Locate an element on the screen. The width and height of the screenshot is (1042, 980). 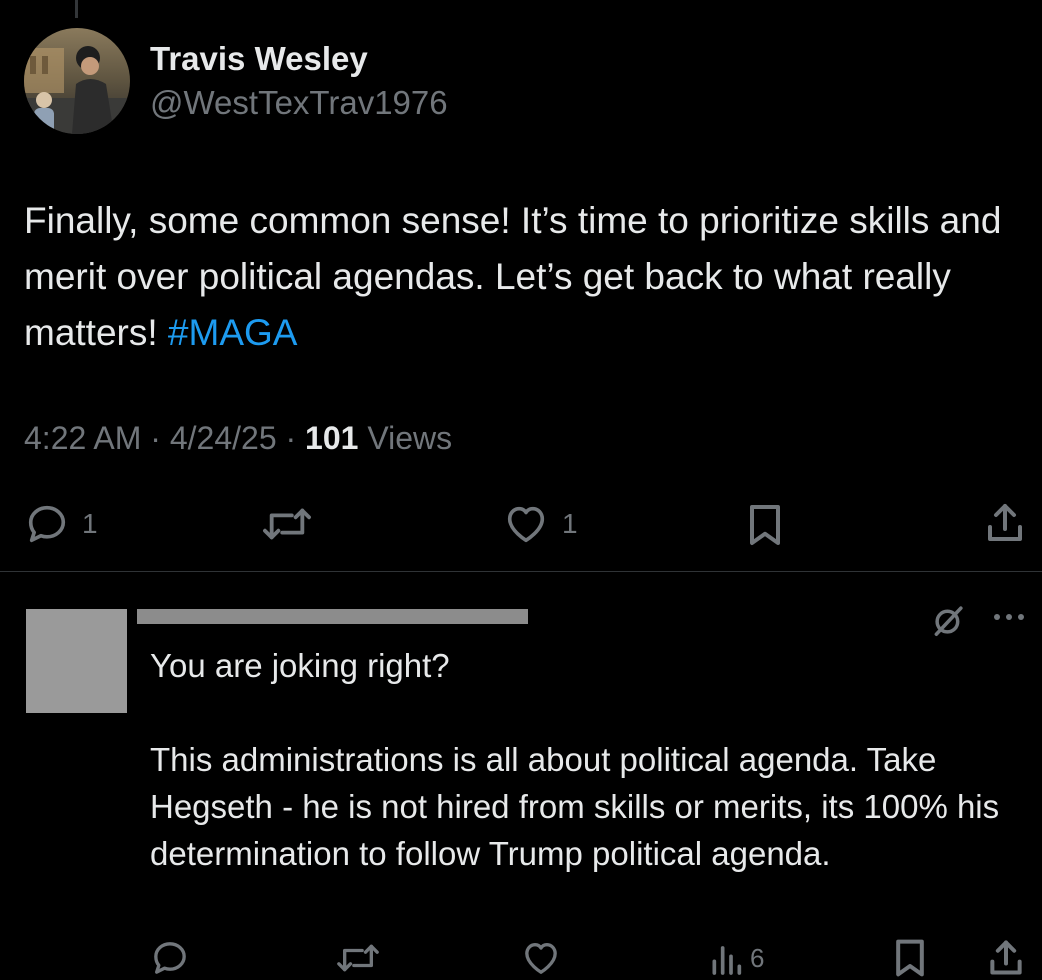
more-options-button is located at coordinates (1009, 619).